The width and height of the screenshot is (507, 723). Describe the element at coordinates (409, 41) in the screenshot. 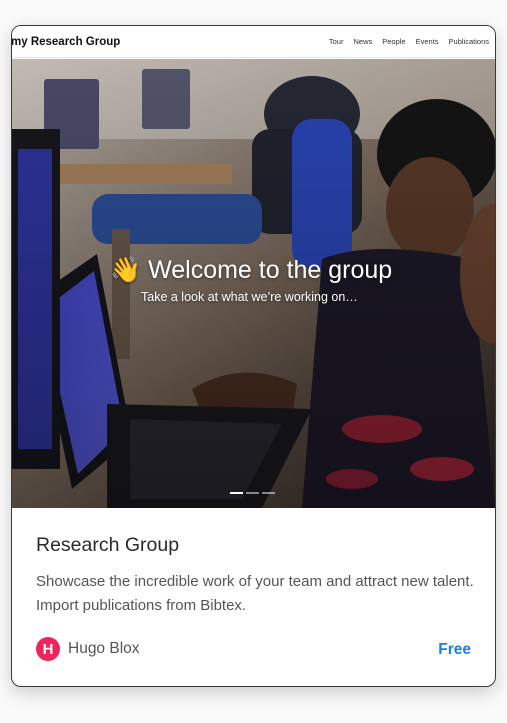

I see `site-nav-links: Tour News People Events Publications` at that location.